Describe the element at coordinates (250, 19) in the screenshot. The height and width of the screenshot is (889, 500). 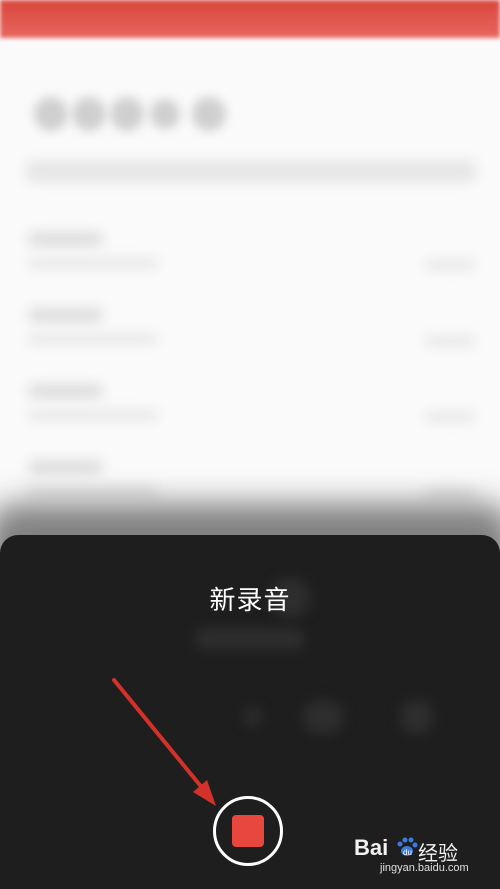
I see `status-bar` at that location.